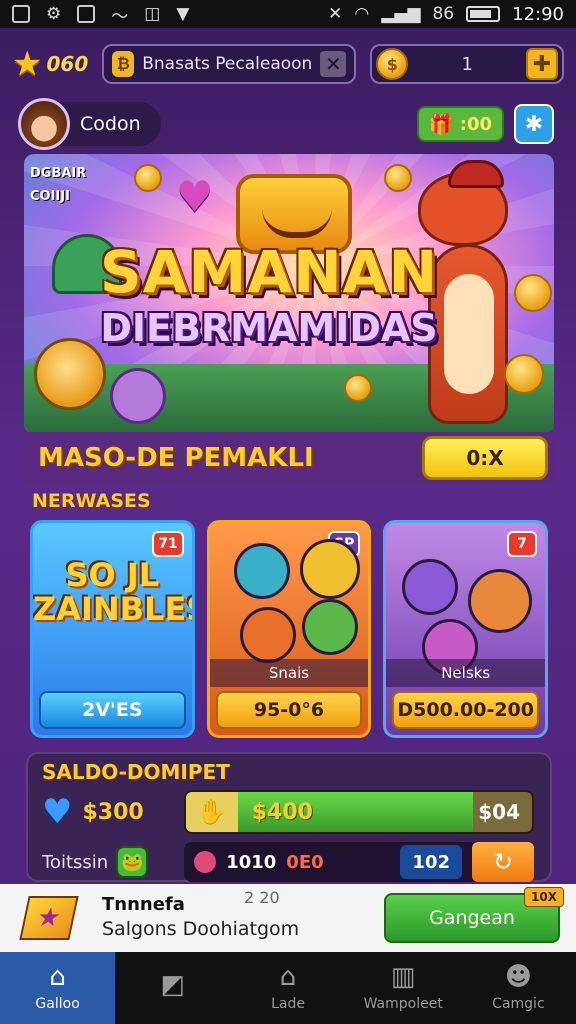 The width and height of the screenshot is (576, 1024). Describe the element at coordinates (522, 544) in the screenshot. I see `card-badge: 7` at that location.